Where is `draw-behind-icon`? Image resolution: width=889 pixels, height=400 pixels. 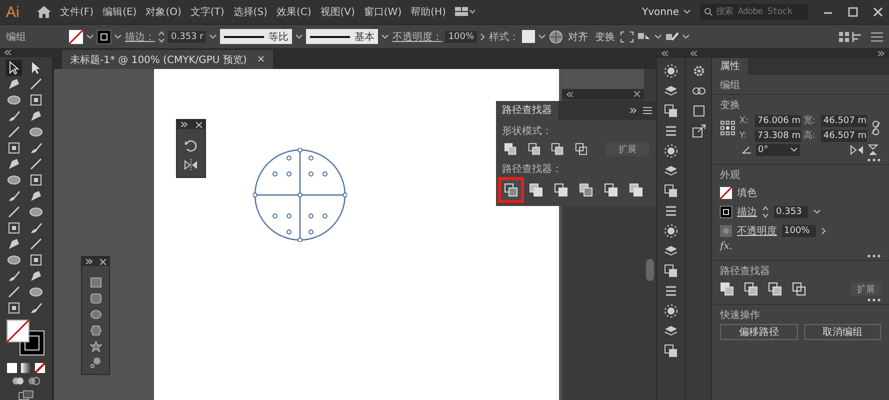
draw-behind-icon is located at coordinates (34, 381).